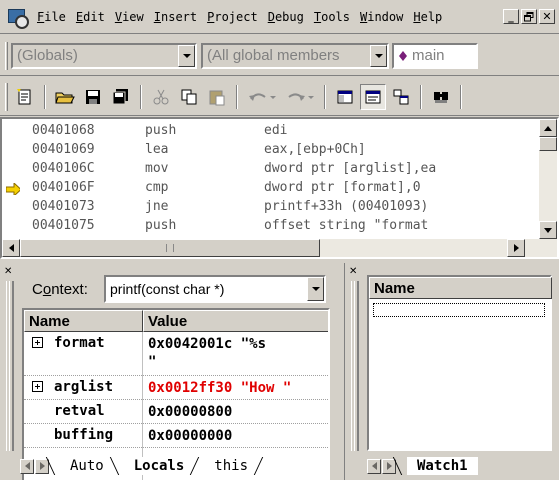 This screenshot has height=480, width=559. What do you see at coordinates (459, 310) in the screenshot?
I see `watch-new-entry` at bounding box center [459, 310].